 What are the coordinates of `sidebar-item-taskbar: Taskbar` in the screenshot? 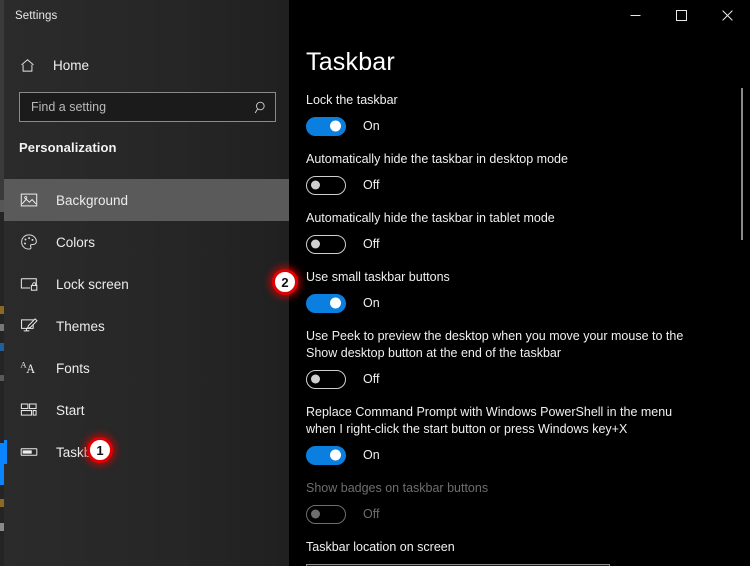 It's located at (146, 452).